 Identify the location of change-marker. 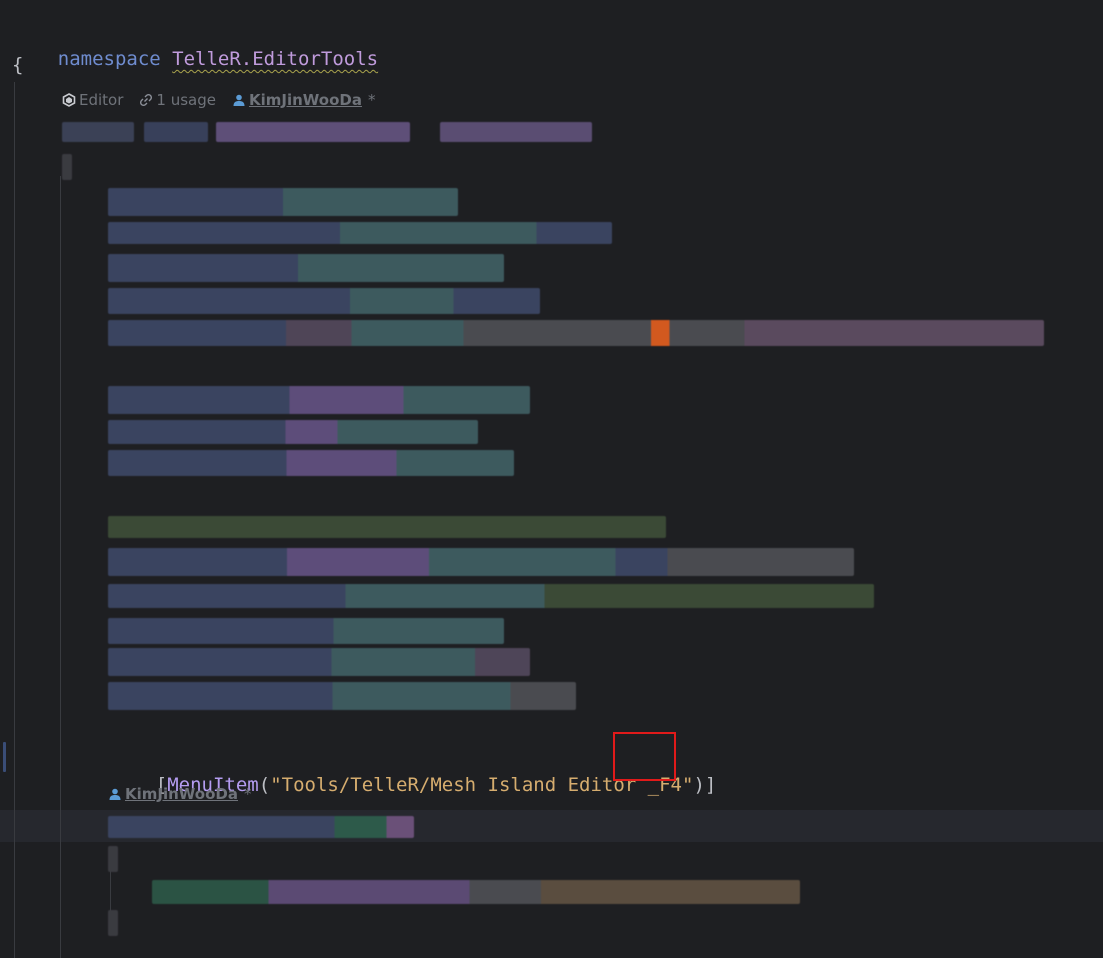
(4, 757).